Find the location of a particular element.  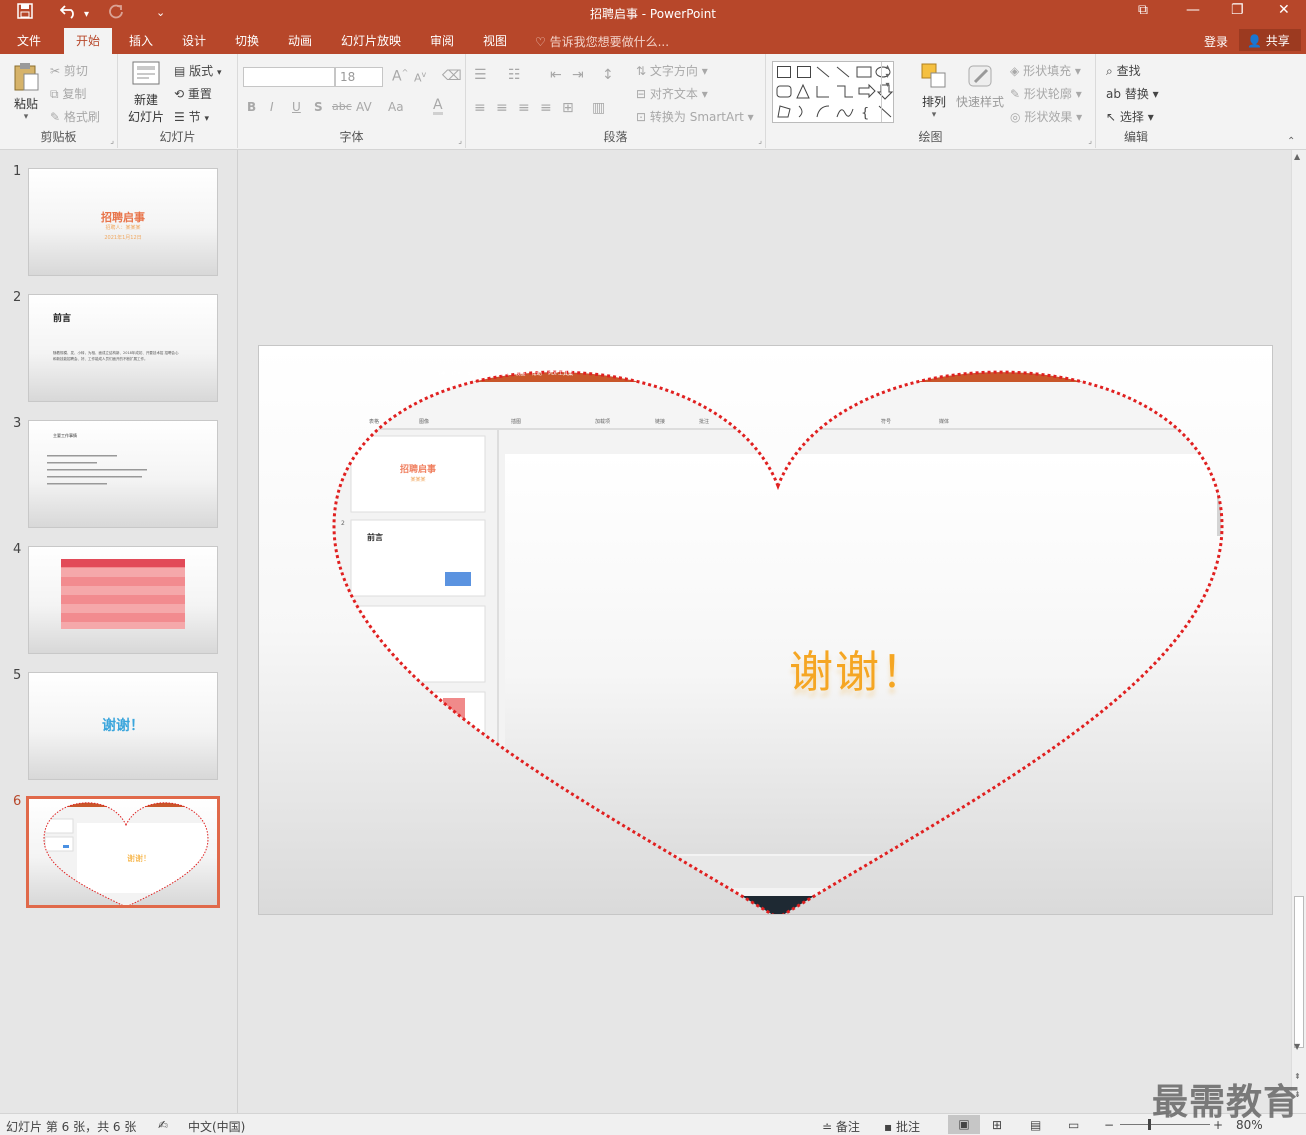

comments-button: ▪ 批注 is located at coordinates (902, 1126).